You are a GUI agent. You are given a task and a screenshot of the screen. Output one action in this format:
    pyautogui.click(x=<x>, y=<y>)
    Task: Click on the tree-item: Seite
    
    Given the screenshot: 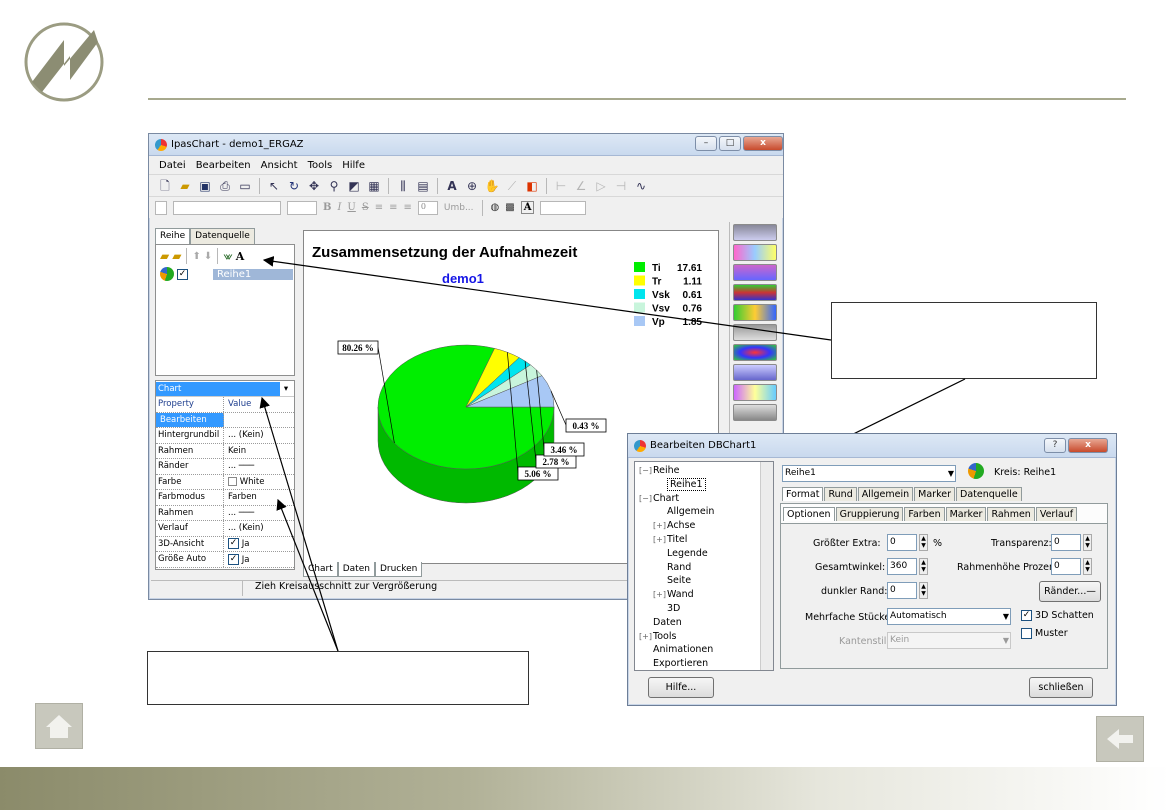 What is the action you would take?
    pyautogui.click(x=672, y=580)
    